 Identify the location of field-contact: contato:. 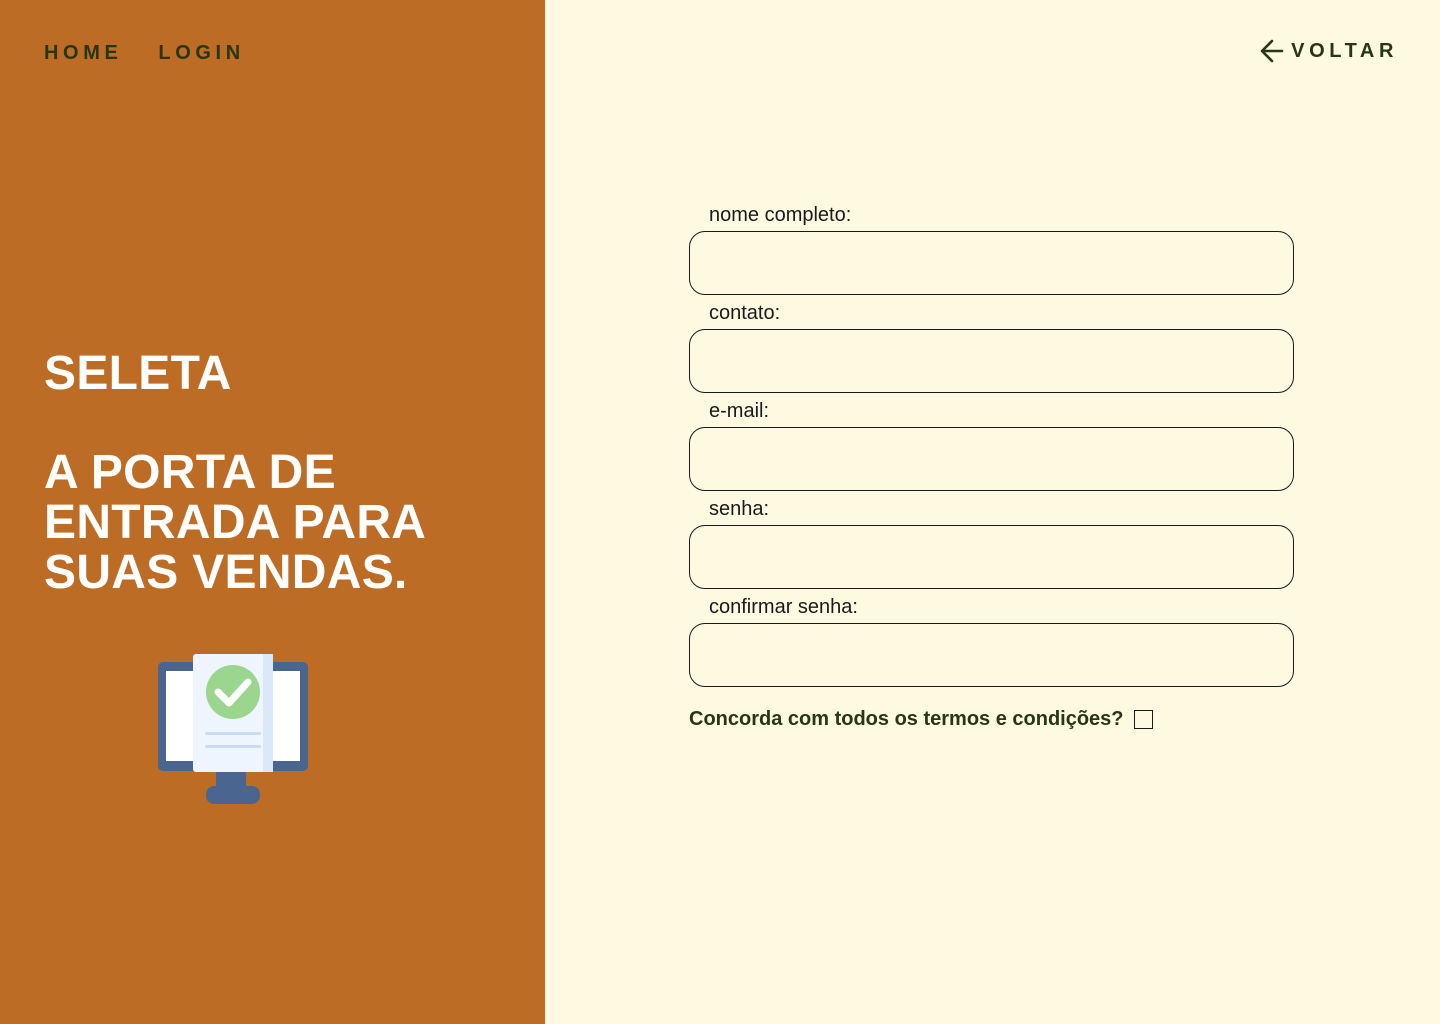
(991, 347).